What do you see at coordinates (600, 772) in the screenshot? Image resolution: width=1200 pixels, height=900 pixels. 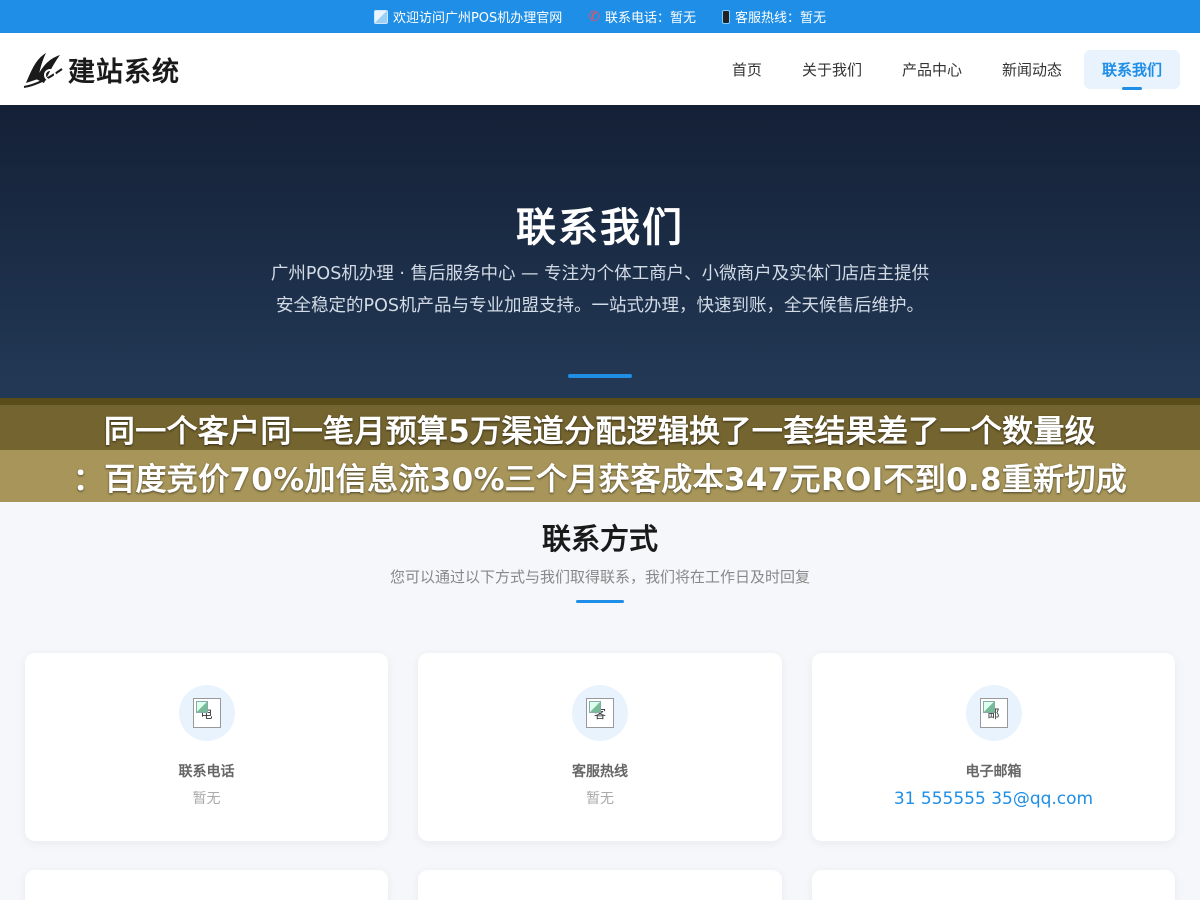 I see `card-label: 客服热线` at bounding box center [600, 772].